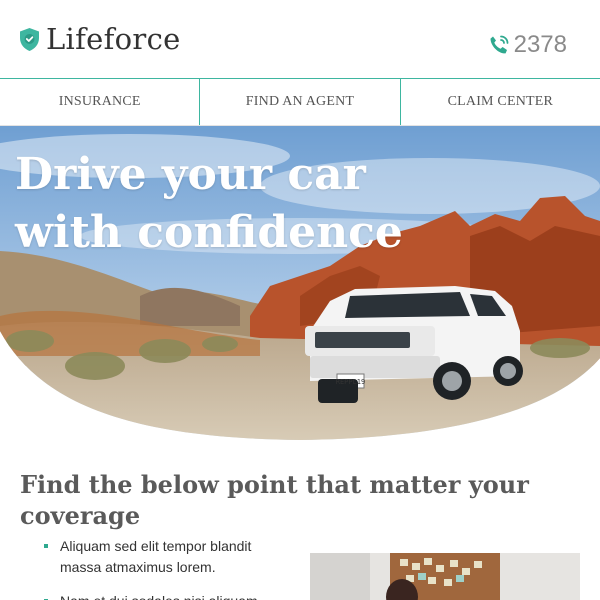  I want to click on logo: Lifeforce, so click(100, 39).